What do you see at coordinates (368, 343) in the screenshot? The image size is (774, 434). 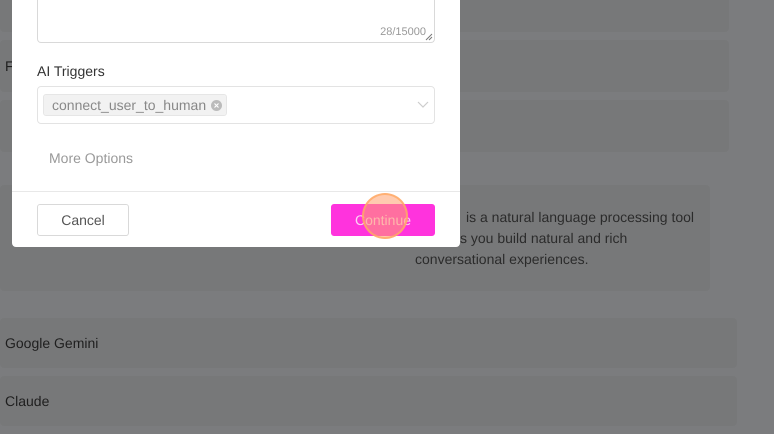 I see `provider-card: Google Gemini` at bounding box center [368, 343].